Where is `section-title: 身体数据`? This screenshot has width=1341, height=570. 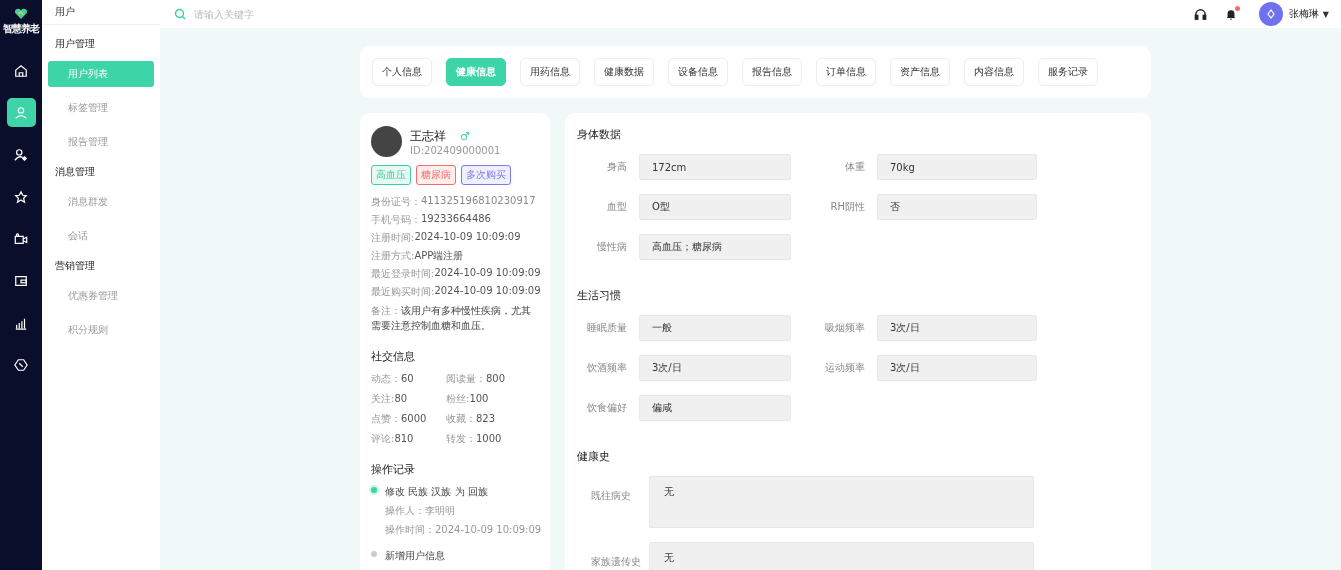 section-title: 身体数据 is located at coordinates (599, 134).